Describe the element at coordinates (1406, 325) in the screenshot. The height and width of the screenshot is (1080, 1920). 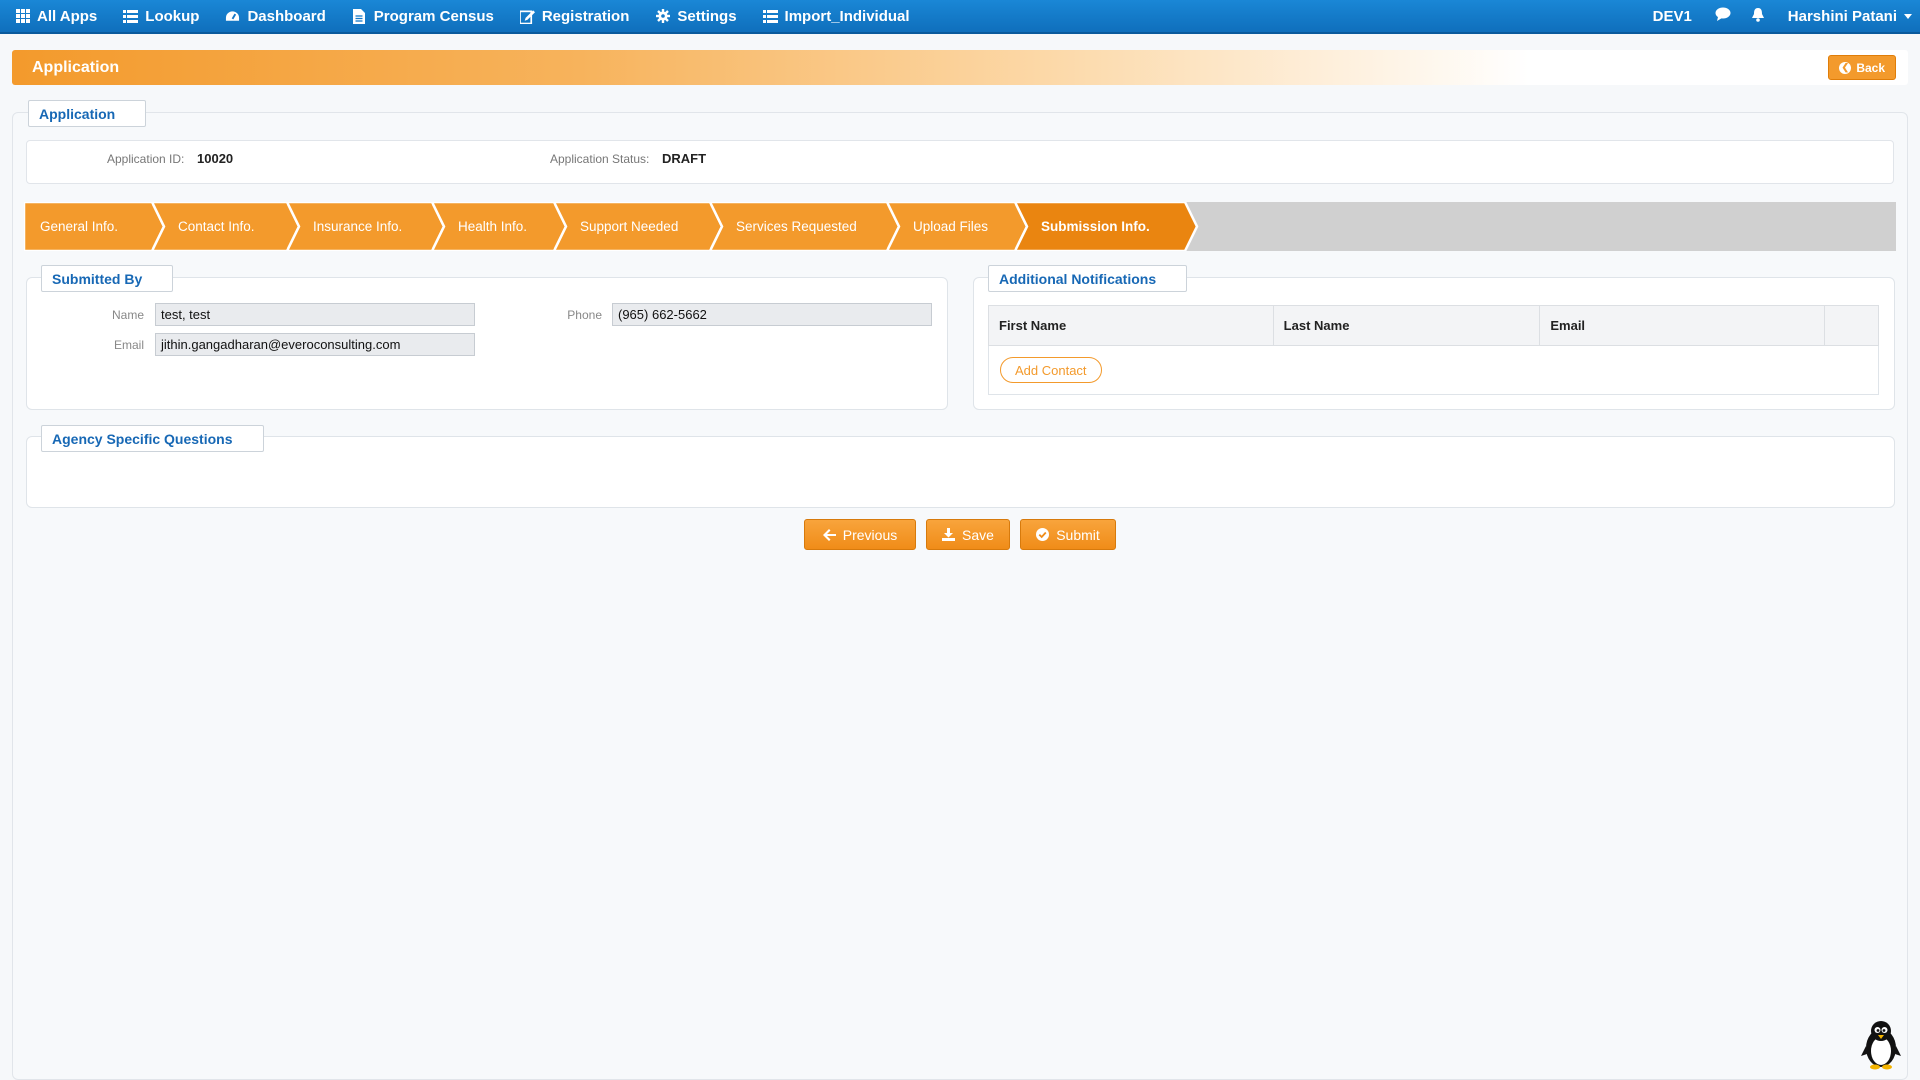
I see `column-last-name: Last Name` at that location.